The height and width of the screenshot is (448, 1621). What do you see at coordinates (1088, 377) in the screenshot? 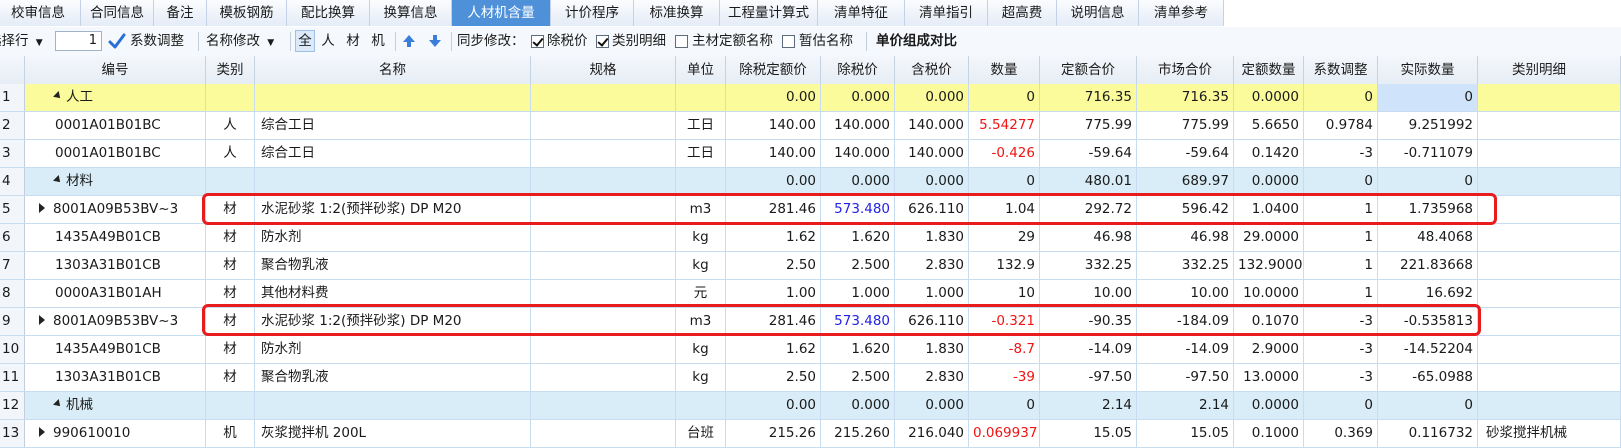
I see `cell-quota-total: -97.50` at bounding box center [1088, 377].